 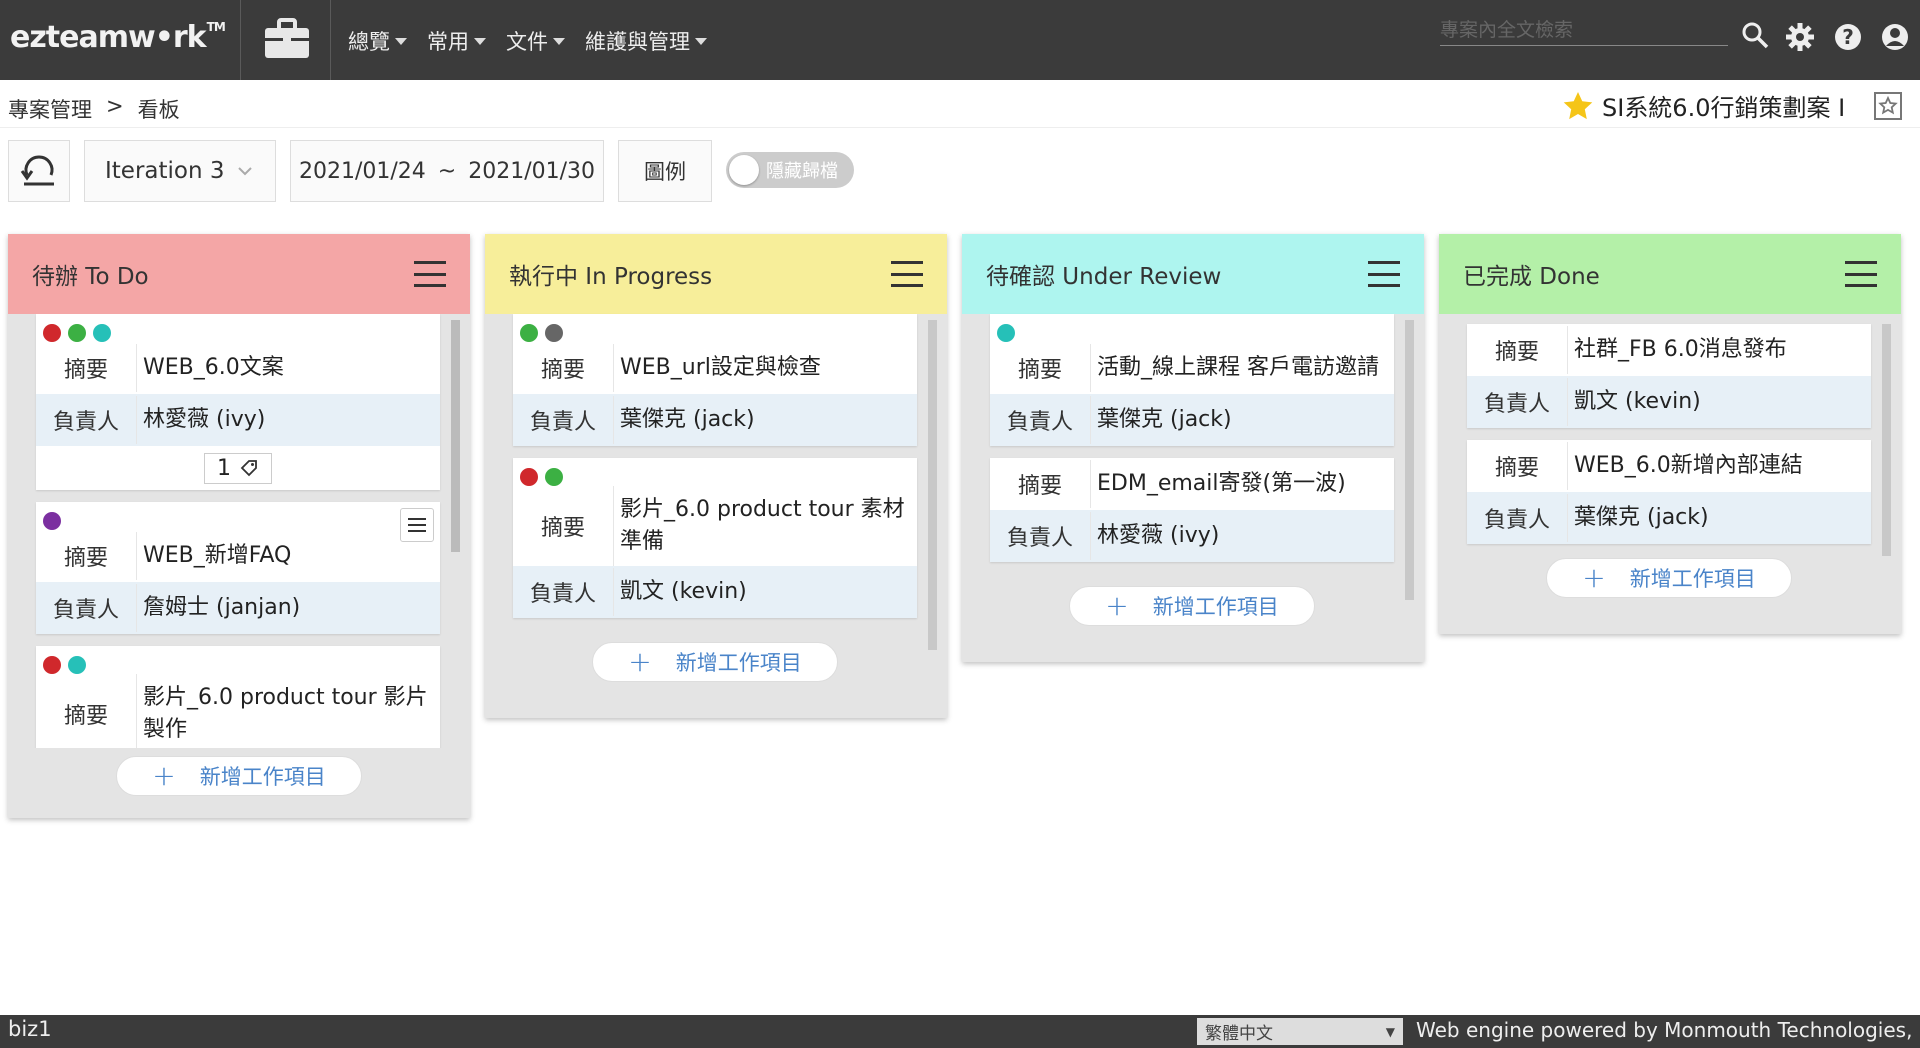 I want to click on app-logo: ezteamw•rkTM, so click(x=118, y=37).